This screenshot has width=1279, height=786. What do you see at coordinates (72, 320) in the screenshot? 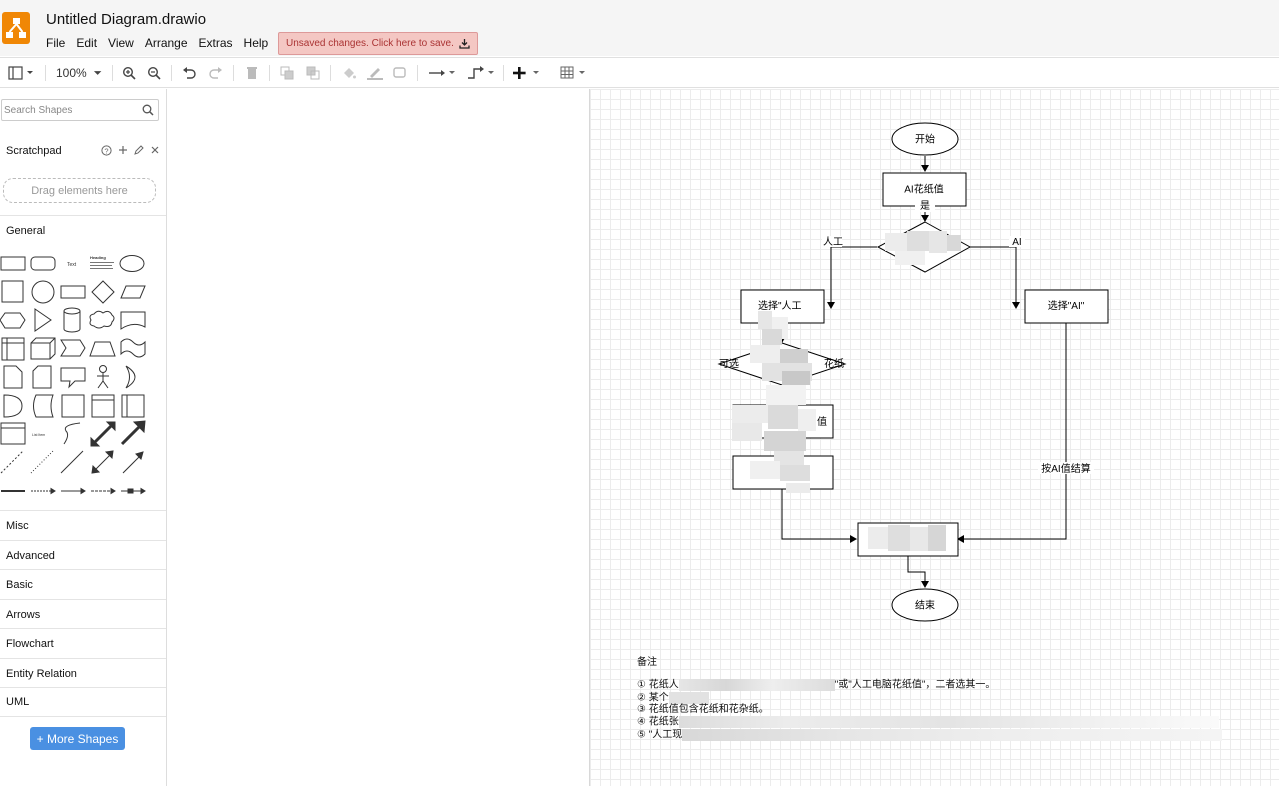
I see `shape-cylinder` at bounding box center [72, 320].